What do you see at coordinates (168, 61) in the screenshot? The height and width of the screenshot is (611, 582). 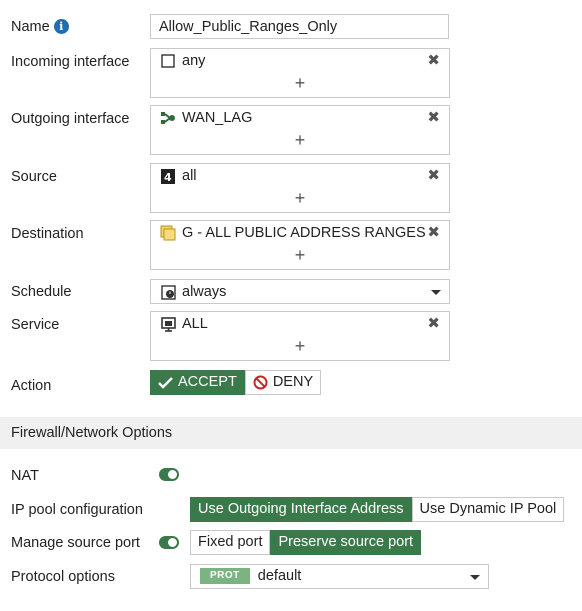 I see `interface-any-icon` at bounding box center [168, 61].